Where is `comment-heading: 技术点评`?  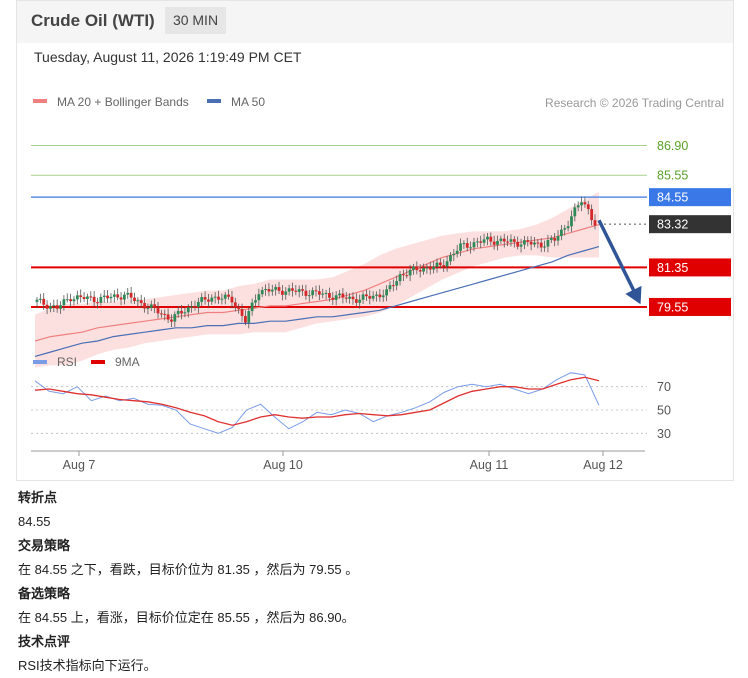 comment-heading: 技术点评 is located at coordinates (44, 641).